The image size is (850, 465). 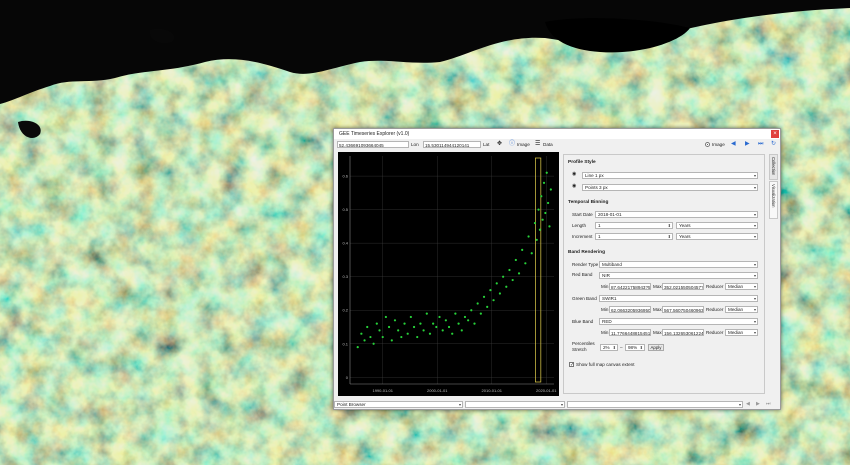 I want to click on first-icon: ◀, so click(x=733, y=144).